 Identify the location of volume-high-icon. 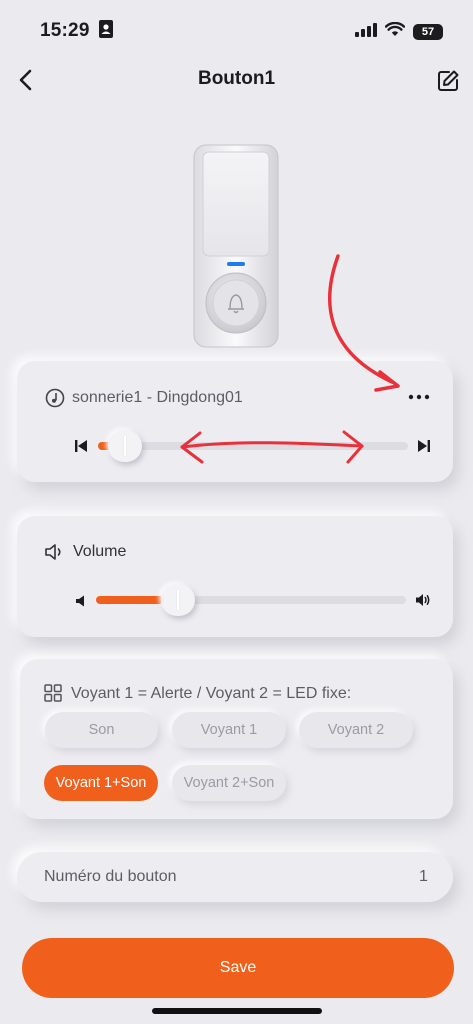
(423, 602).